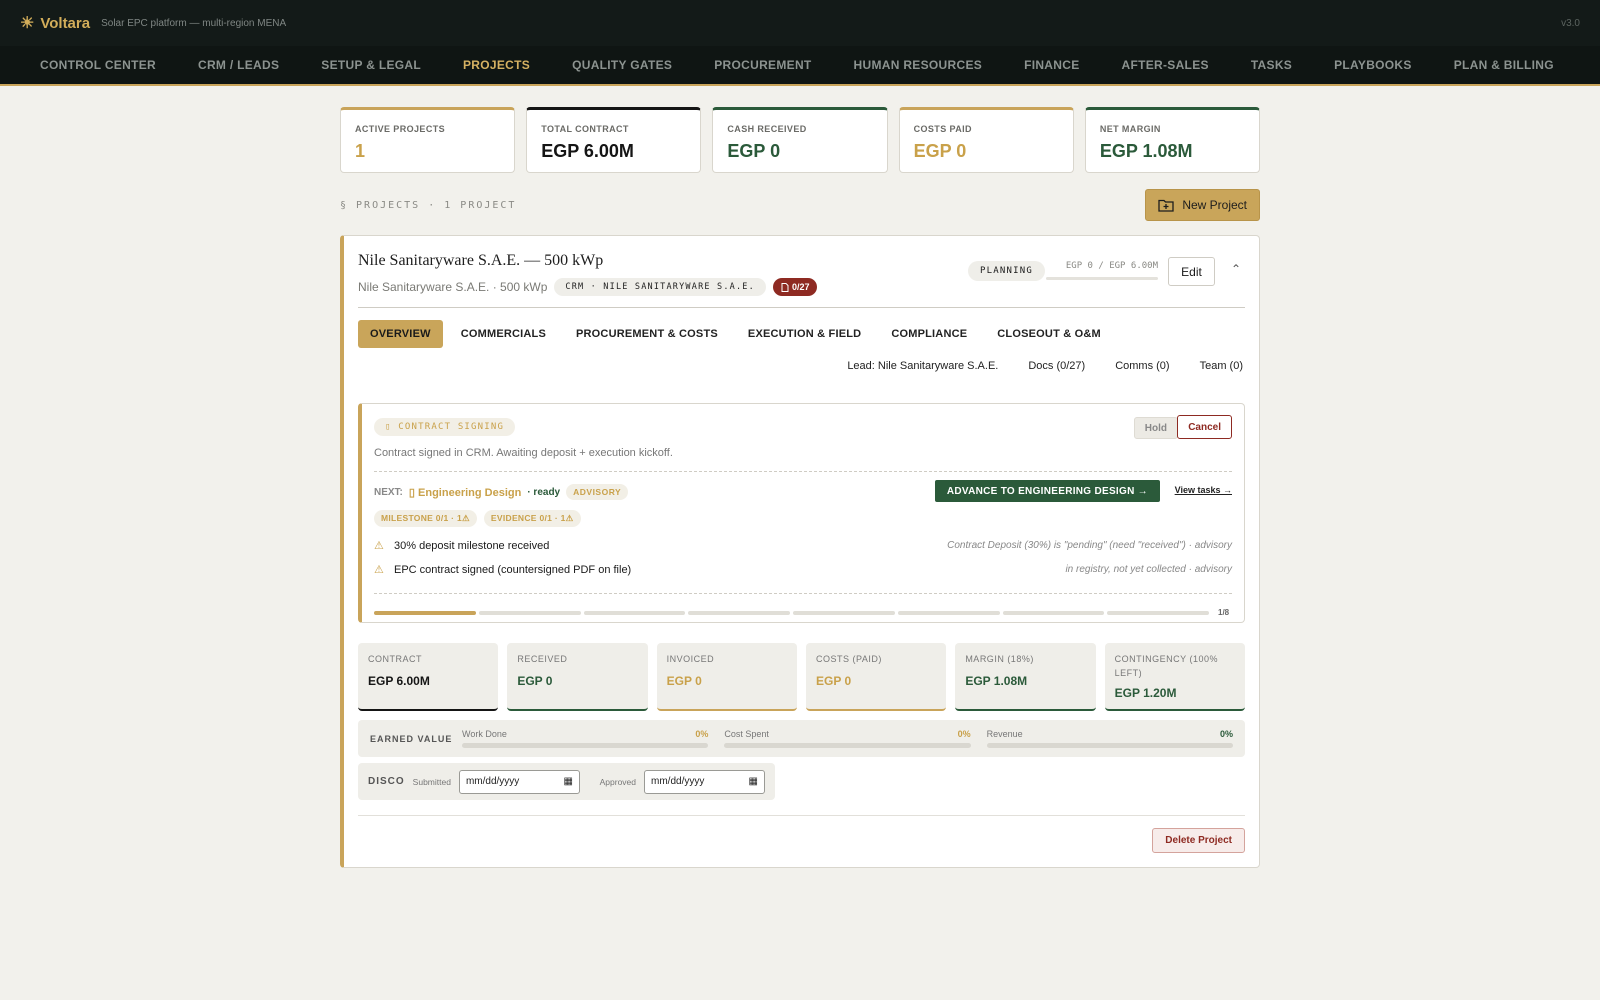 The image size is (1600, 1000). Describe the element at coordinates (1056, 366) in the screenshot. I see `docs-link: Docs (0/27)` at that location.